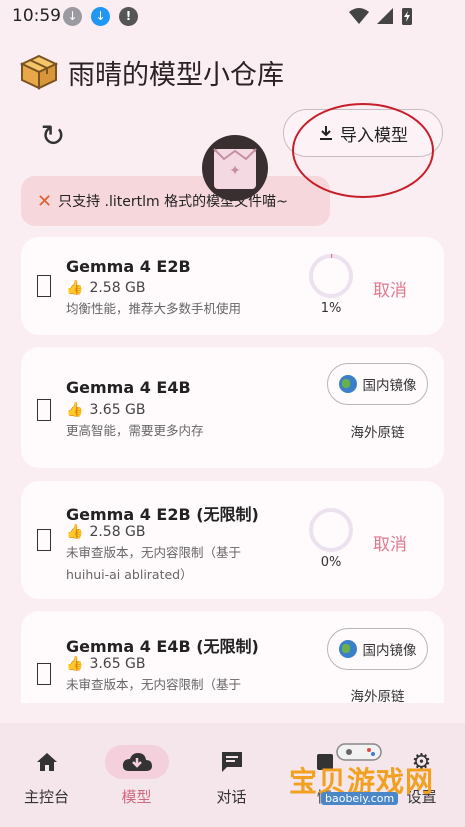 The width and height of the screenshot is (465, 827). I want to click on import-model-label: 导入模型, so click(374, 135).